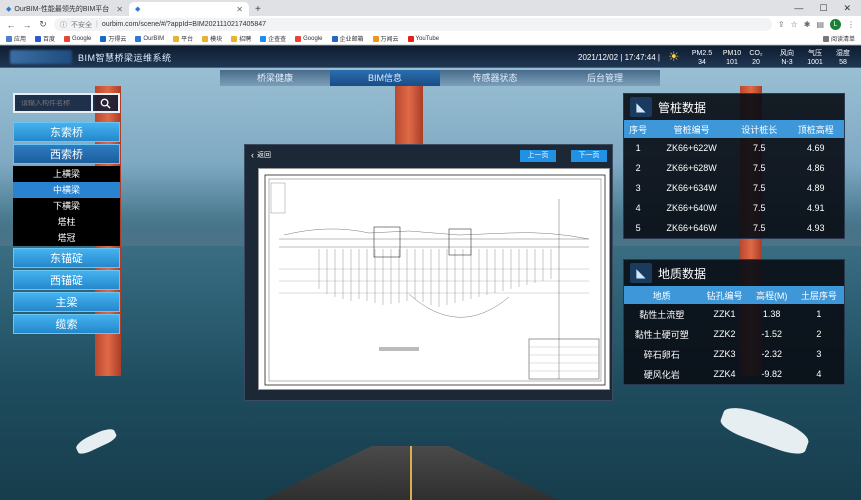  Describe the element at coordinates (734, 228) in the screenshot. I see `table-row: 5 ZK66+646W 7.5 4.93` at that location.